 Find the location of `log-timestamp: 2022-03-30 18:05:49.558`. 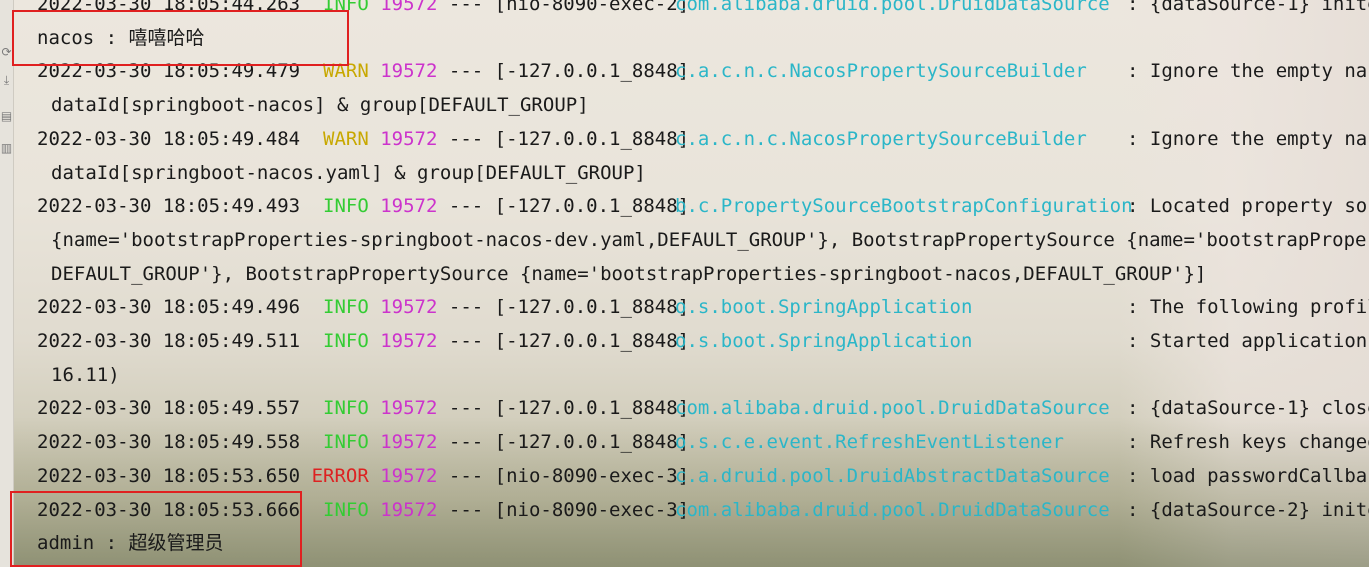

log-timestamp: 2022-03-30 18:05:49.558 is located at coordinates (169, 442).